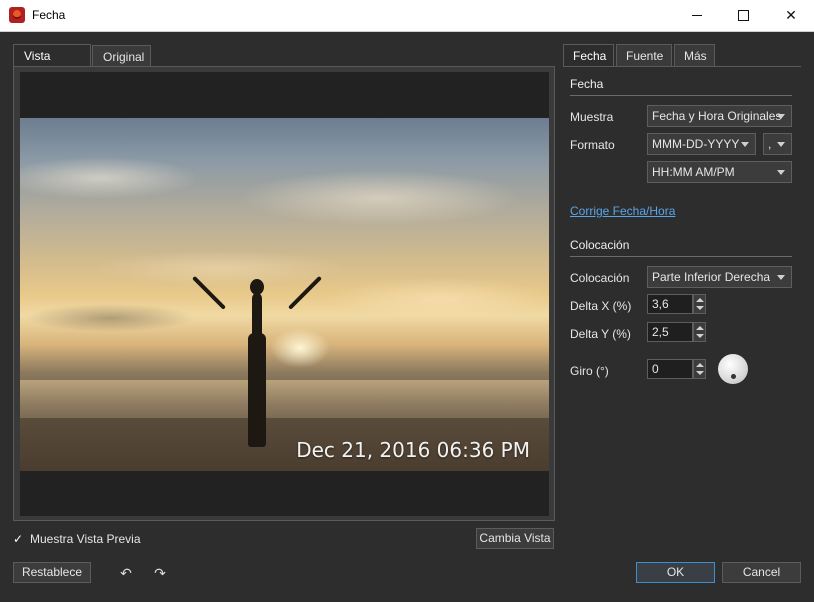 The image size is (814, 602). I want to click on person-silhouette, so click(257, 361).